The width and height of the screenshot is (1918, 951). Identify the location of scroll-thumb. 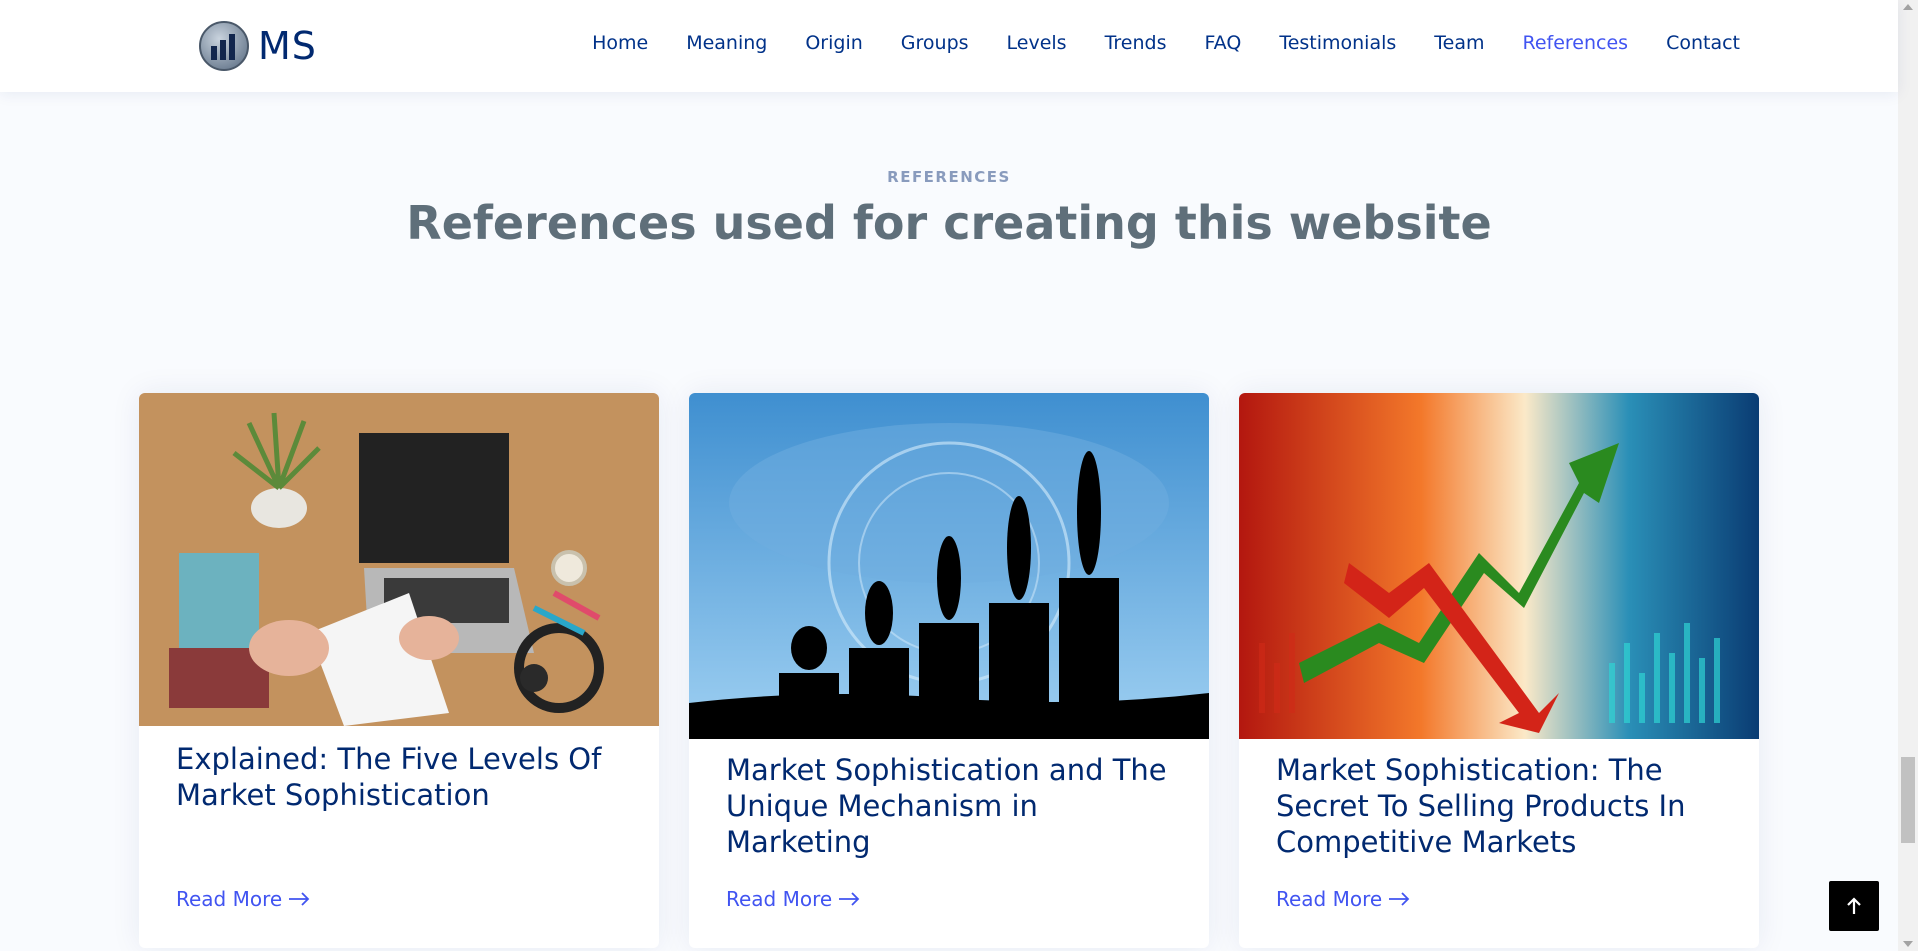
(1908, 800).